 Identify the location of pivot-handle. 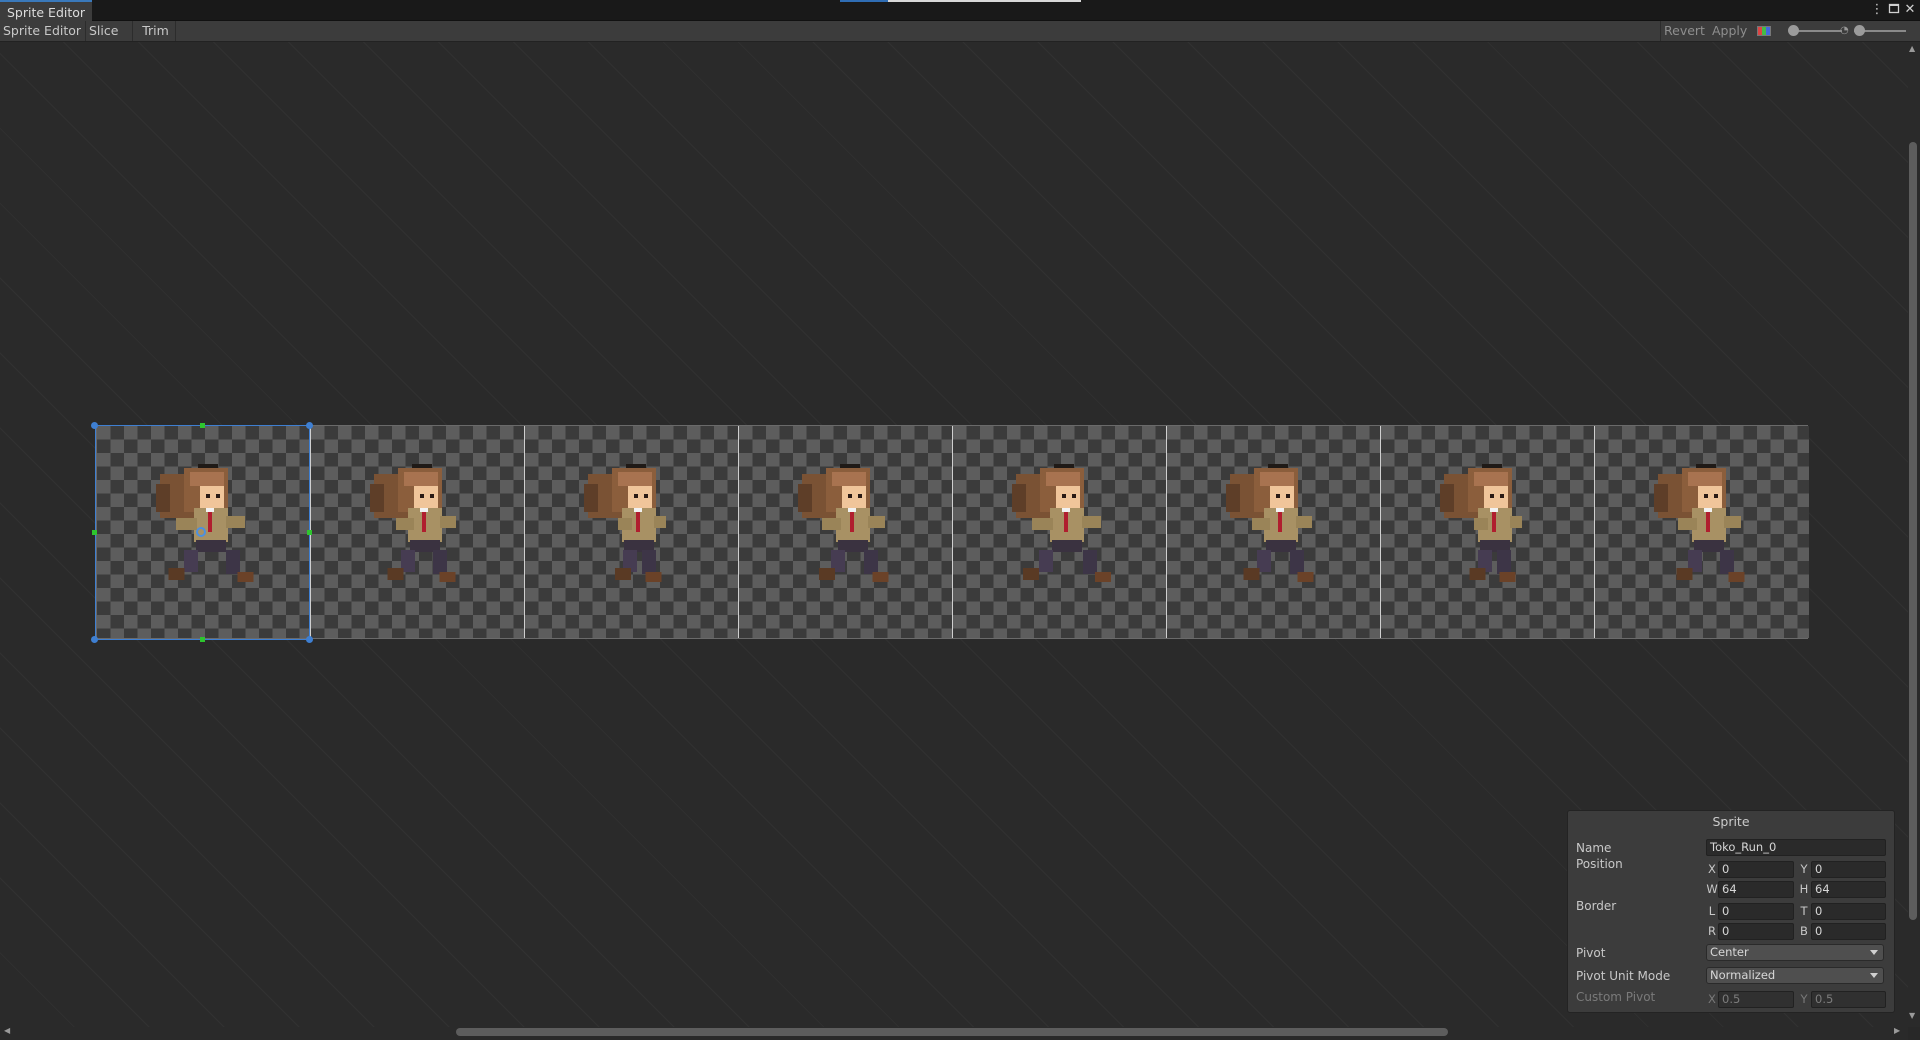
(201, 532).